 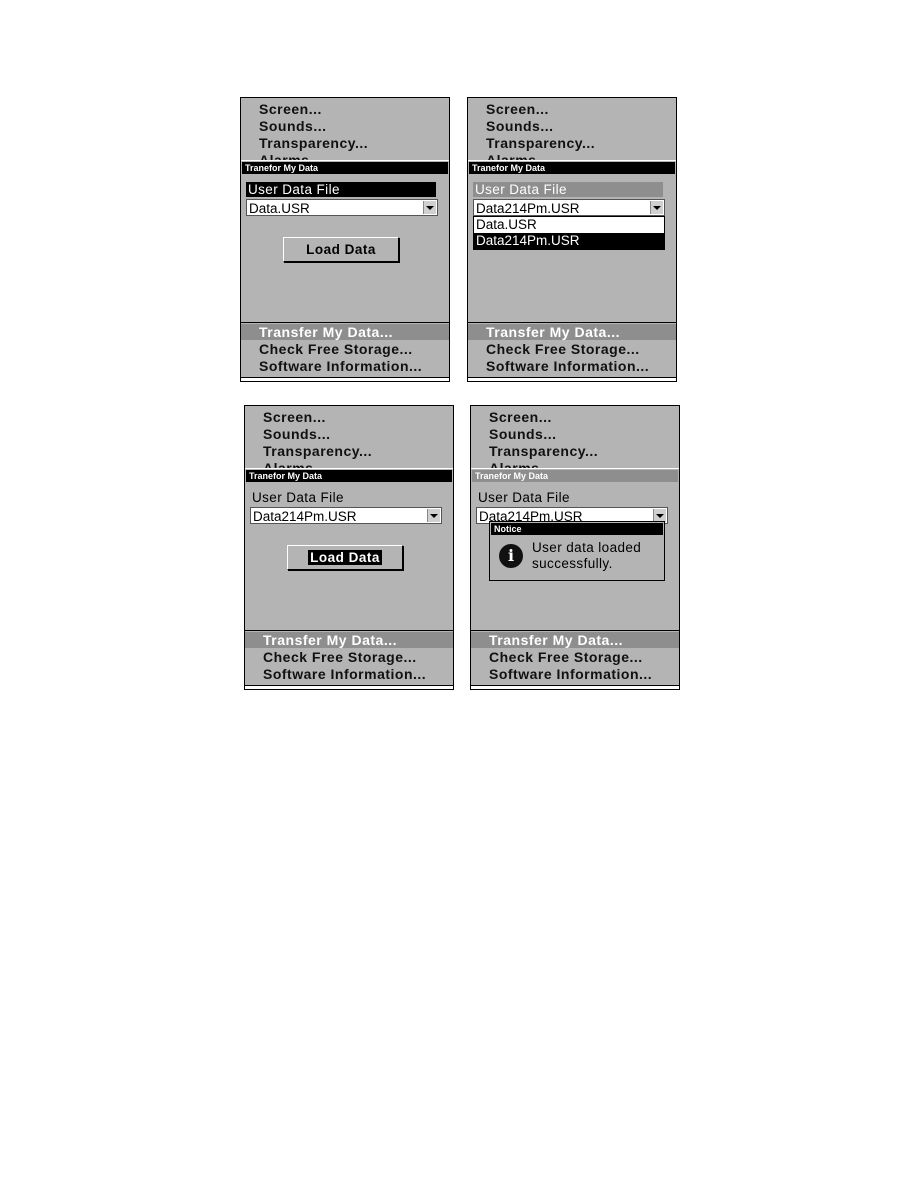 I want to click on notice-popup: Notice i User data loaded successfully., so click(x=577, y=551).